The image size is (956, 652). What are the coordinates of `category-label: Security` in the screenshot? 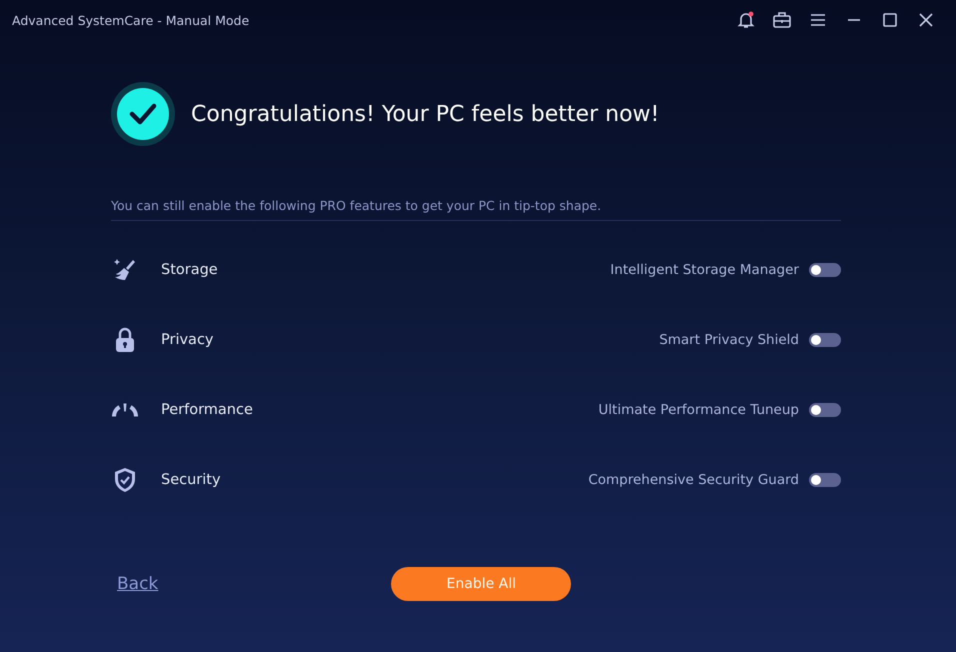 It's located at (191, 480).